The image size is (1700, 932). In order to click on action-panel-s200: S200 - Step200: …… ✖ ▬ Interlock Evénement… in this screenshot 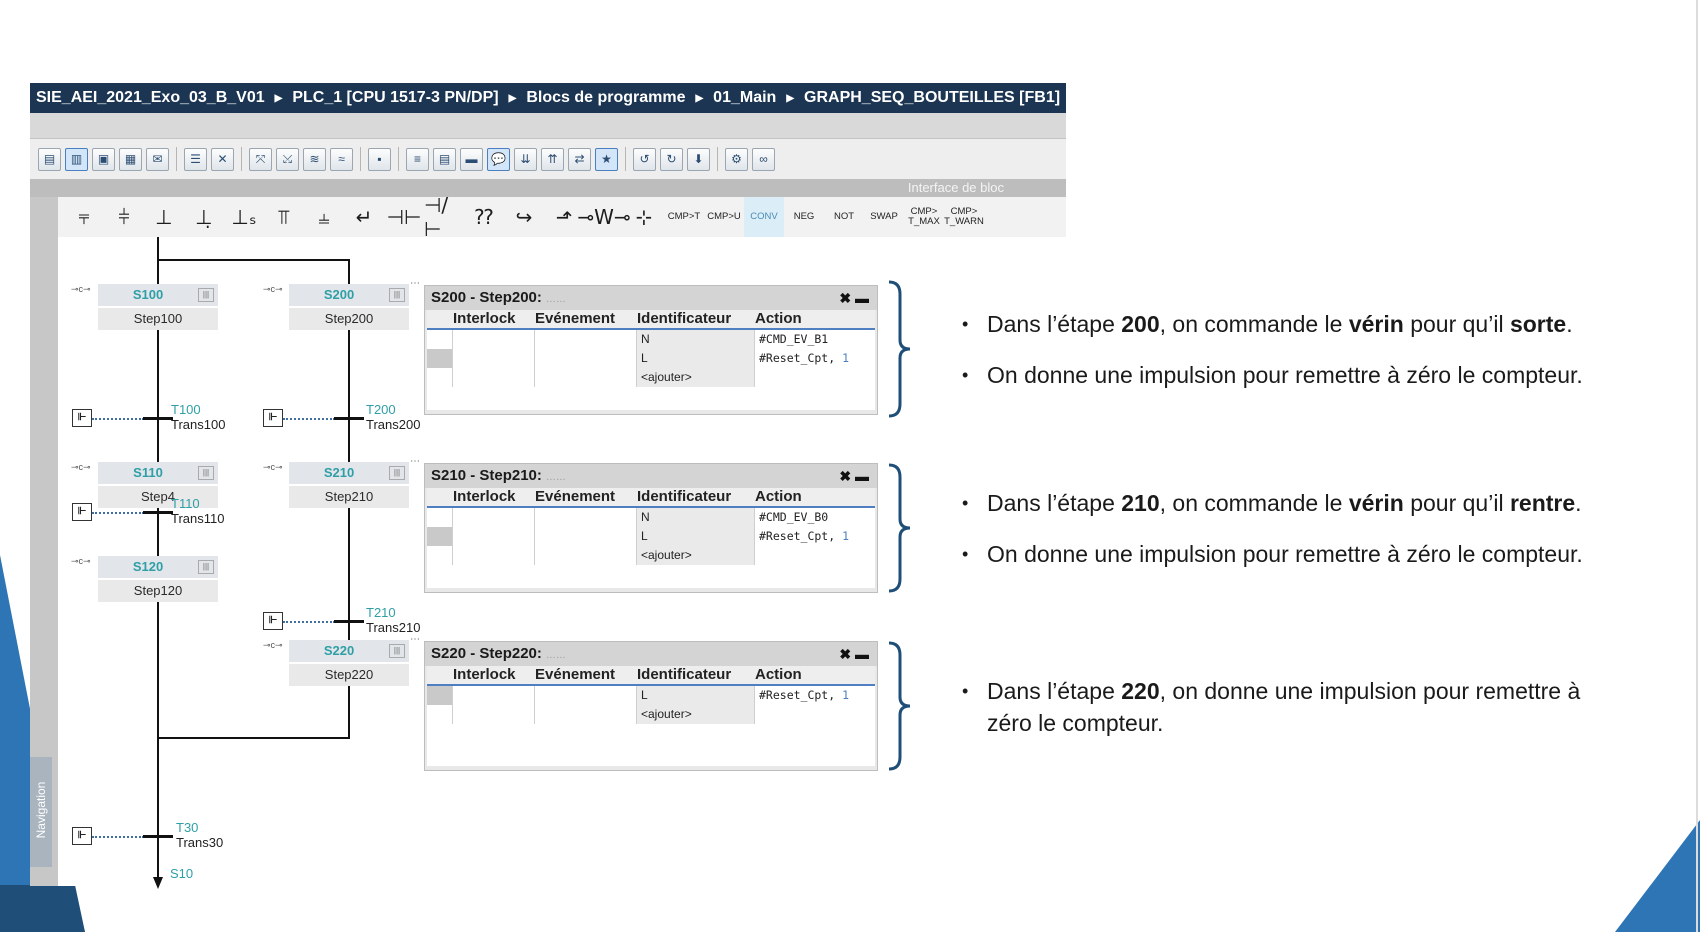, I will do `click(651, 350)`.